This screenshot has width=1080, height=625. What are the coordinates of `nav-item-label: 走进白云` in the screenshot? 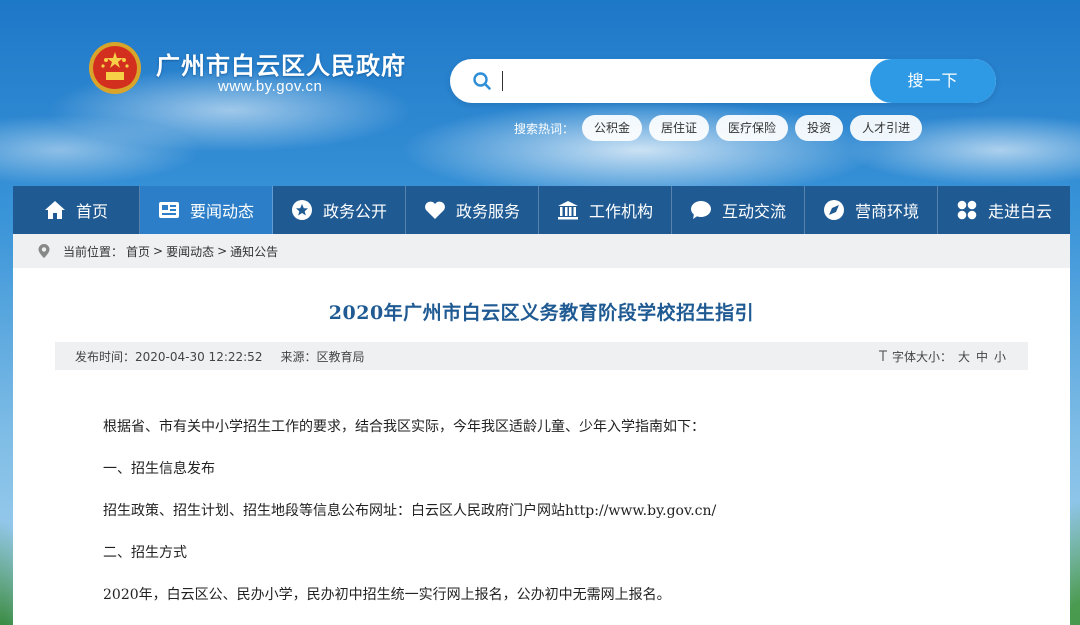 It's located at (1019, 211).